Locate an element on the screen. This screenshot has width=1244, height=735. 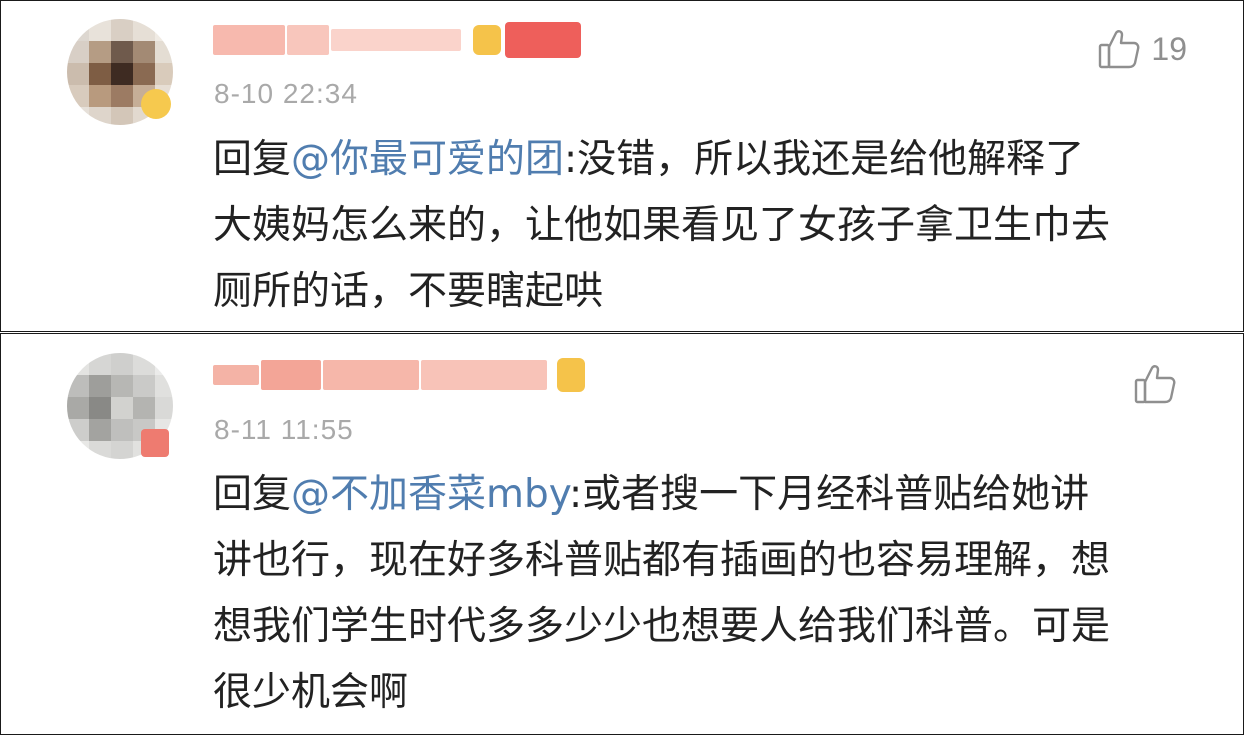
member-badge-icon is located at coordinates (543, 40).